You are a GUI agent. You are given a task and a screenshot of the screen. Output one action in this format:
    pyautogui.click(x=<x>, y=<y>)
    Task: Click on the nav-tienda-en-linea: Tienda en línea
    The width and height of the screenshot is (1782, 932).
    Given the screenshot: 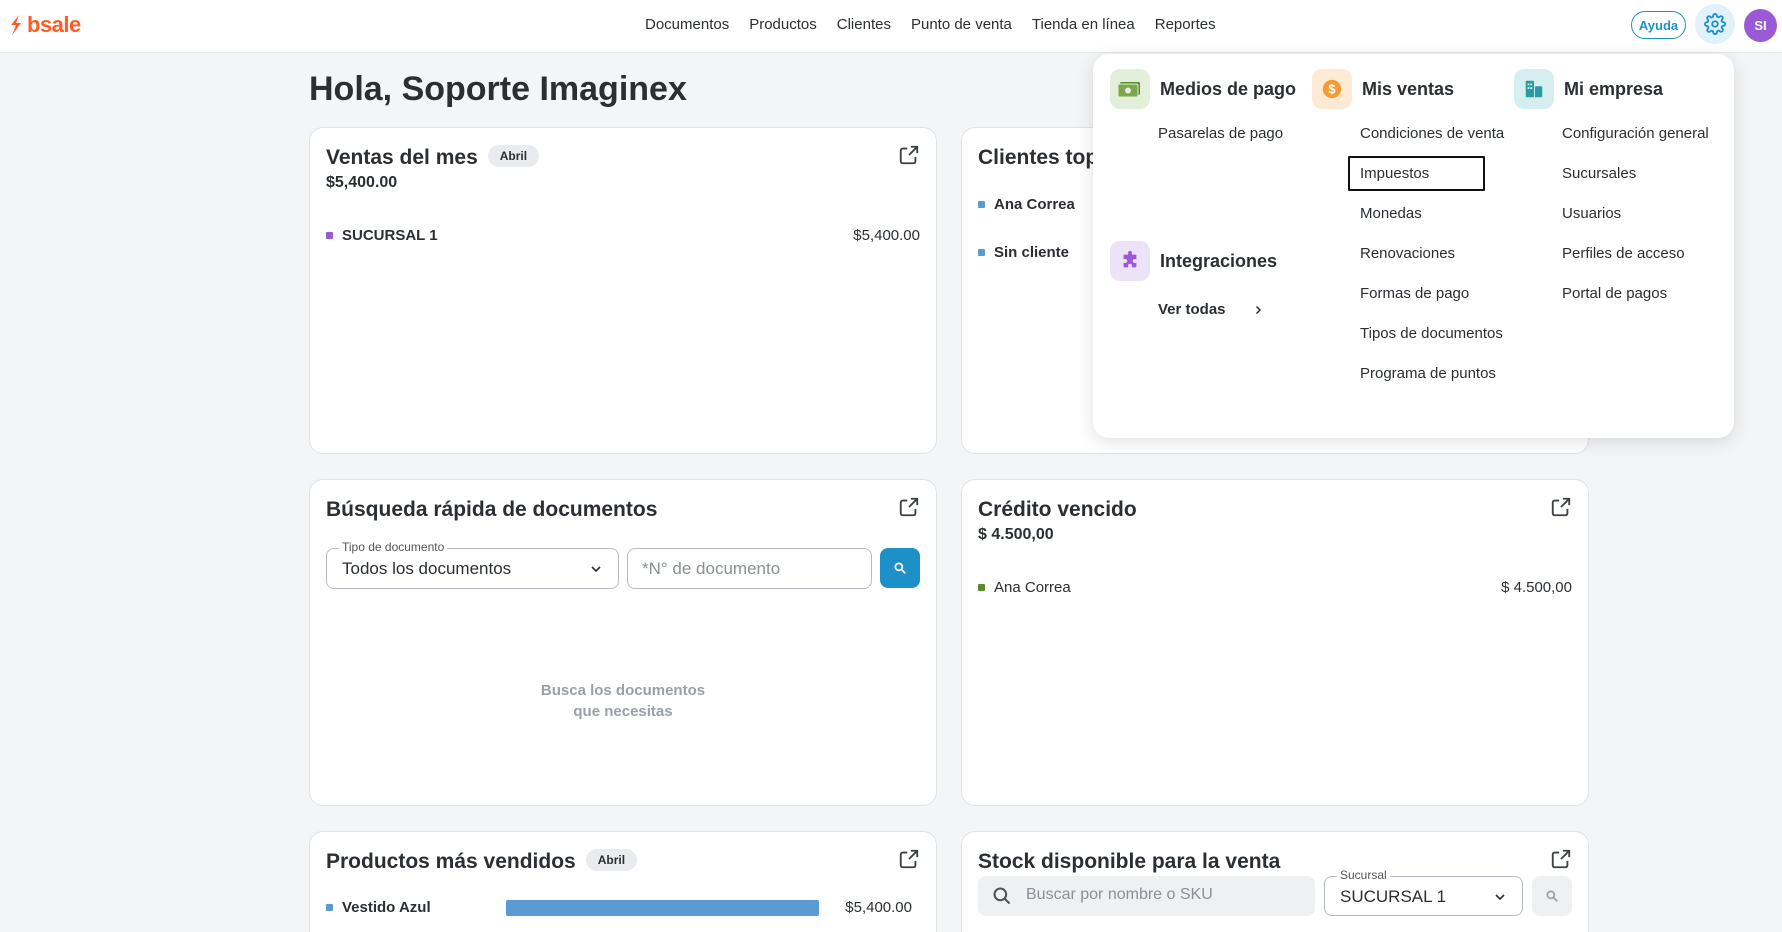 What is the action you would take?
    pyautogui.click(x=1083, y=24)
    